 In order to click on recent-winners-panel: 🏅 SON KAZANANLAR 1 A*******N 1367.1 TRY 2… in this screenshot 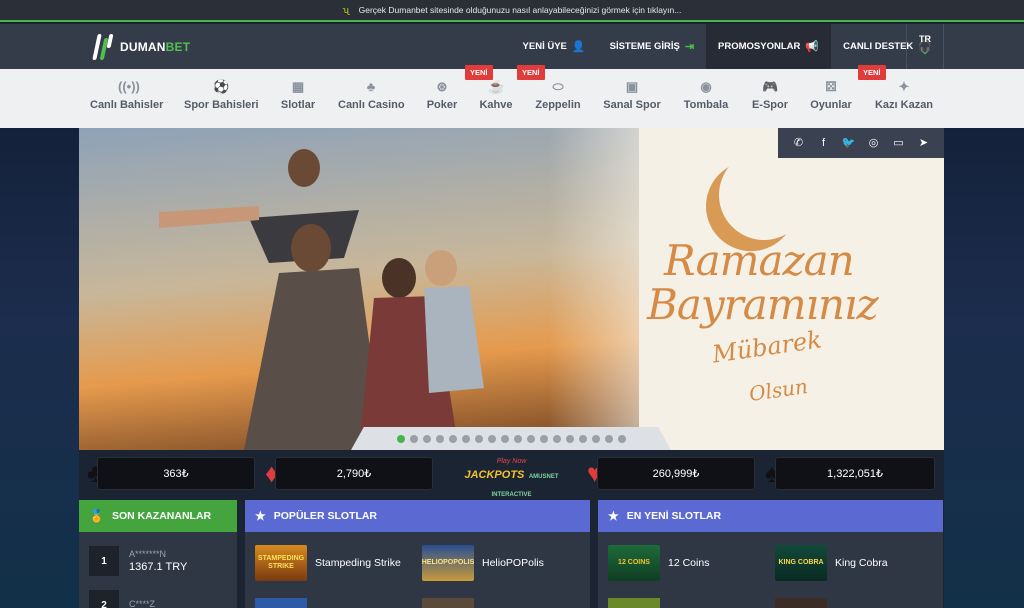, I will do `click(158, 554)`.